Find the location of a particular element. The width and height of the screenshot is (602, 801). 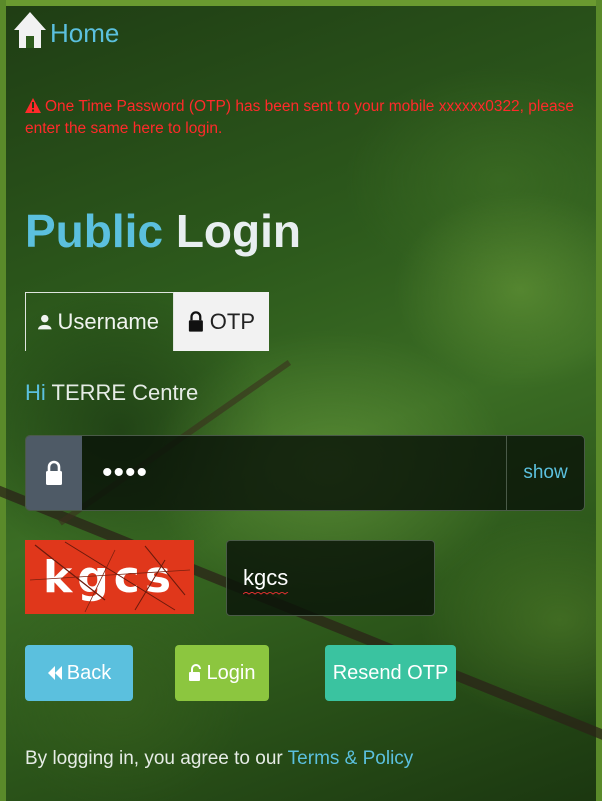

tab-username-label: Username is located at coordinates (108, 321).